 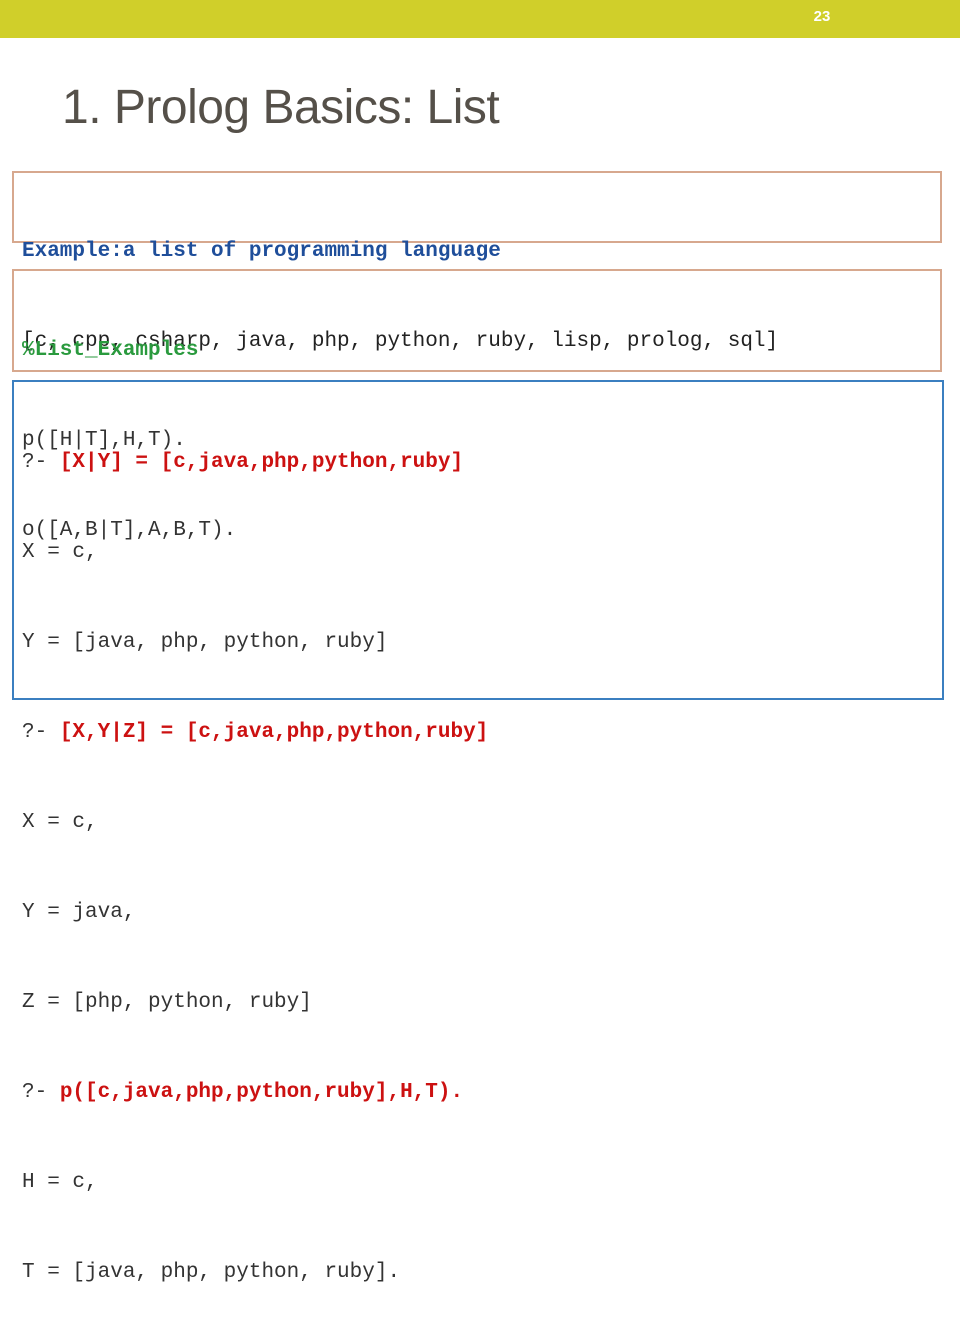 What do you see at coordinates (482, 463) in the screenshot?
I see `query-line: ?- [X|Y] = [c,java,php,python,ruby]` at bounding box center [482, 463].